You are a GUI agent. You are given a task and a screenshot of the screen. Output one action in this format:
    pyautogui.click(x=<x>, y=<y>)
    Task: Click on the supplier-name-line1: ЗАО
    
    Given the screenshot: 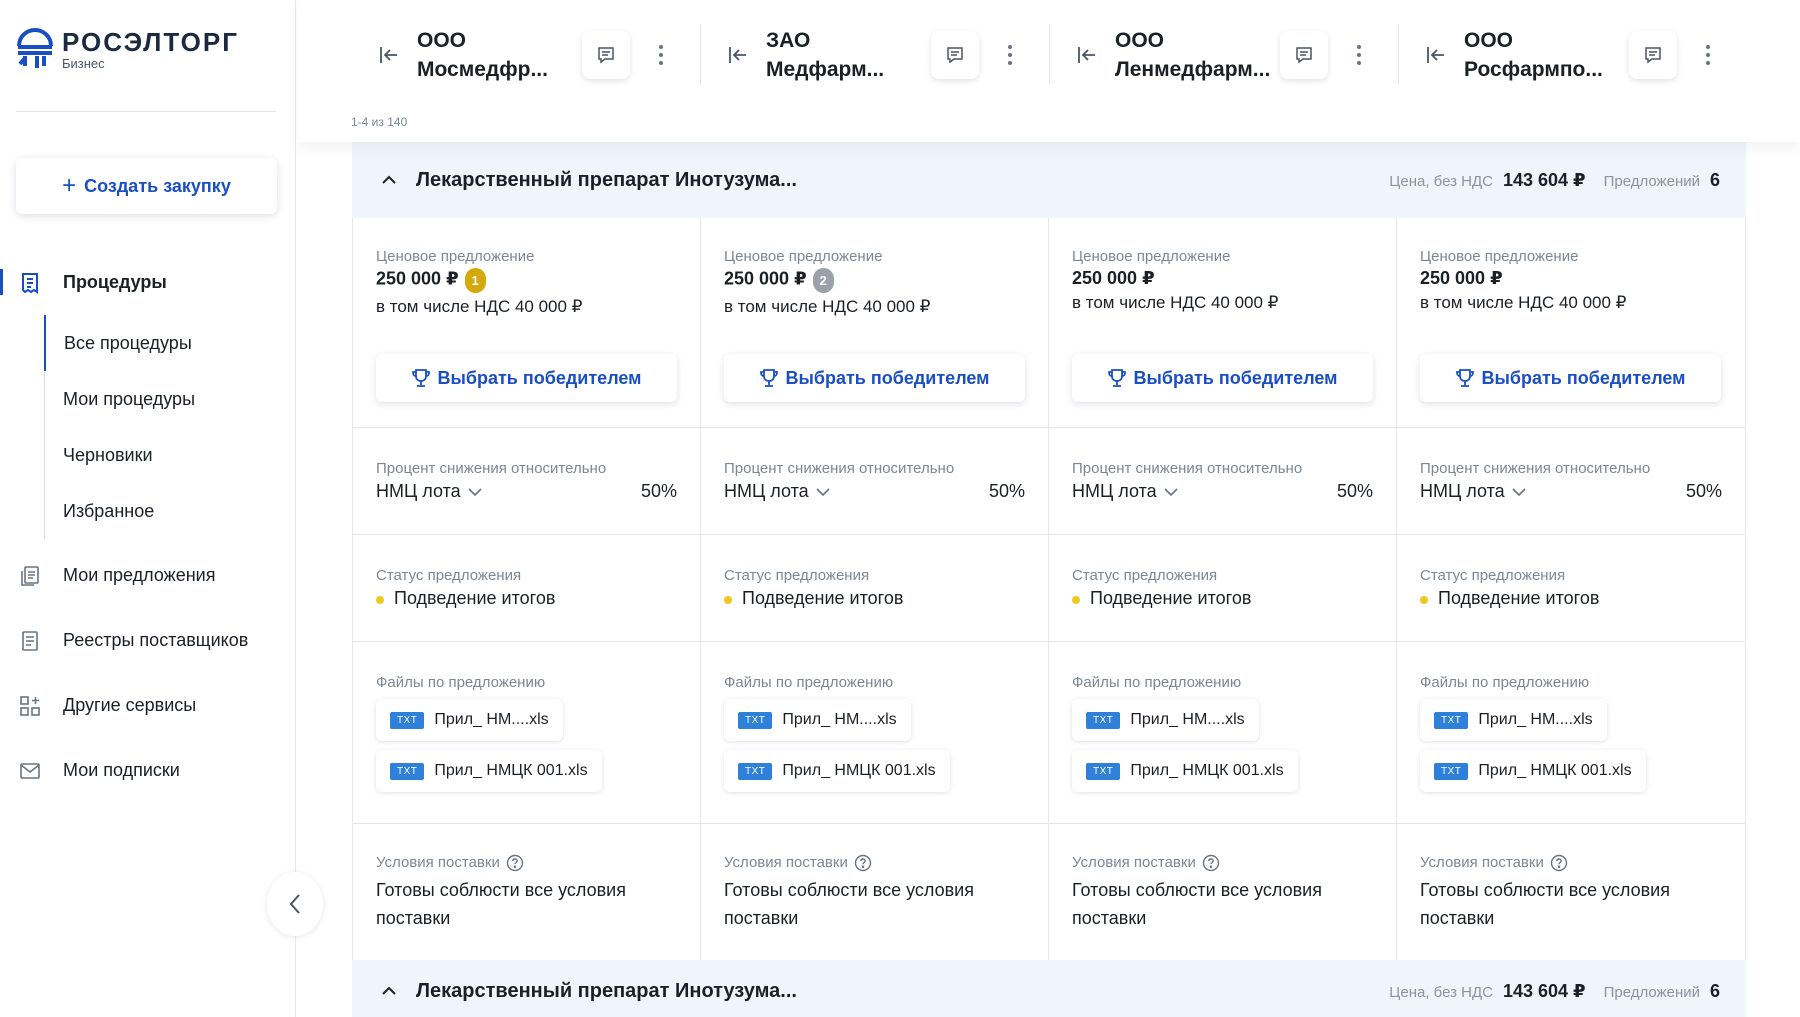 What is the action you would take?
    pyautogui.click(x=788, y=40)
    